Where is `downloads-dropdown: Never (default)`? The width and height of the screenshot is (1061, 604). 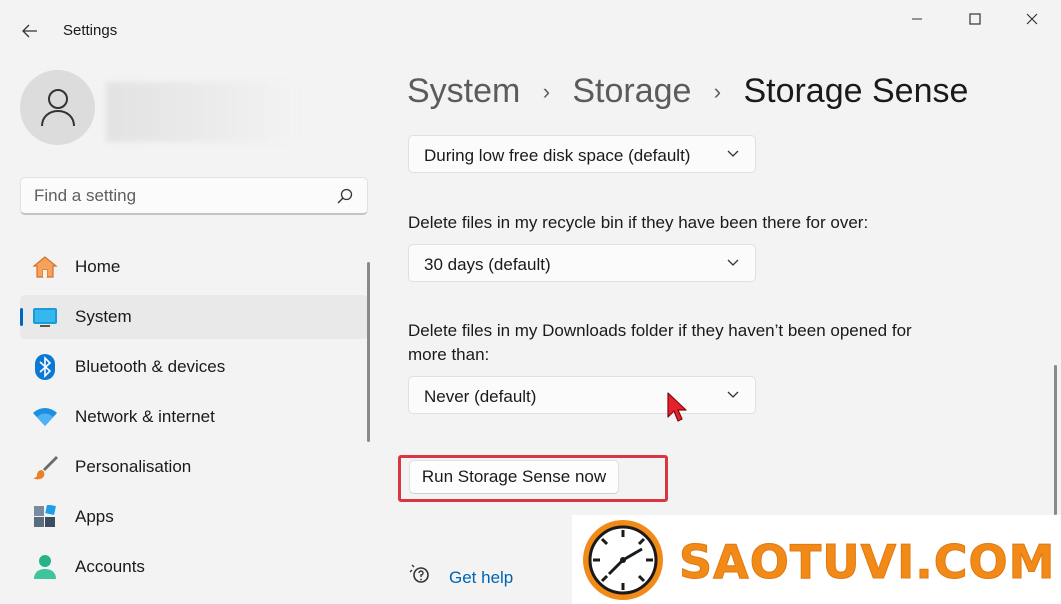 downloads-dropdown: Never (default) is located at coordinates (582, 395).